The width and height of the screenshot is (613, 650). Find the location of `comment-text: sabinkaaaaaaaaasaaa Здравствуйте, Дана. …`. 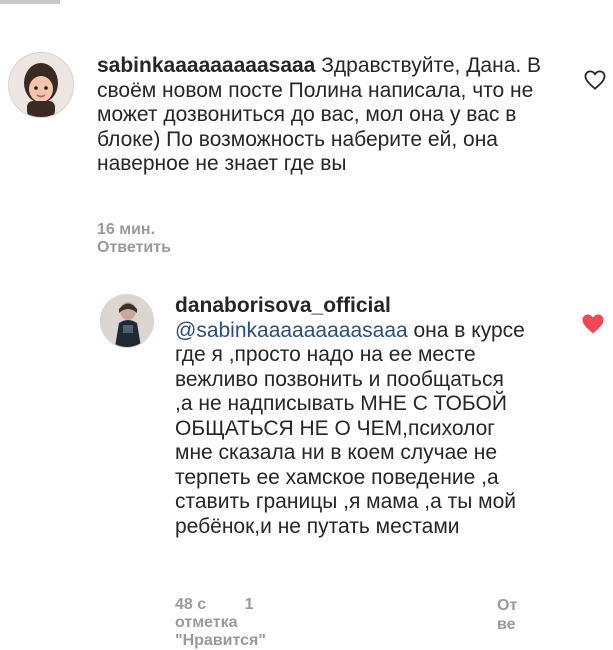

comment-text: sabinkaaaaaaaaasaaa Здравствуйте, Дана. … is located at coordinates (327, 115).